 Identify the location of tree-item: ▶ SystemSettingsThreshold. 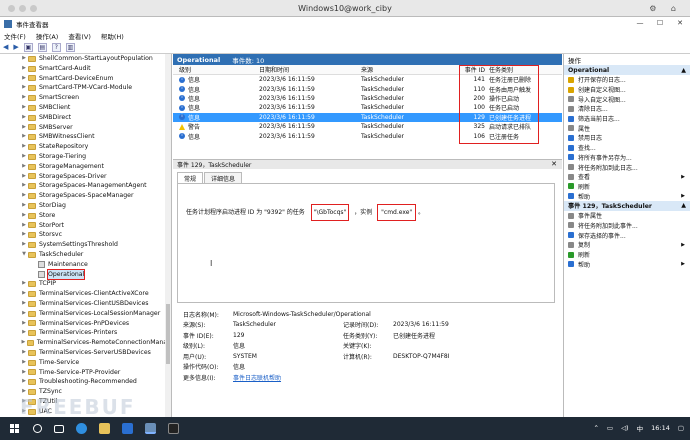
(85, 245).